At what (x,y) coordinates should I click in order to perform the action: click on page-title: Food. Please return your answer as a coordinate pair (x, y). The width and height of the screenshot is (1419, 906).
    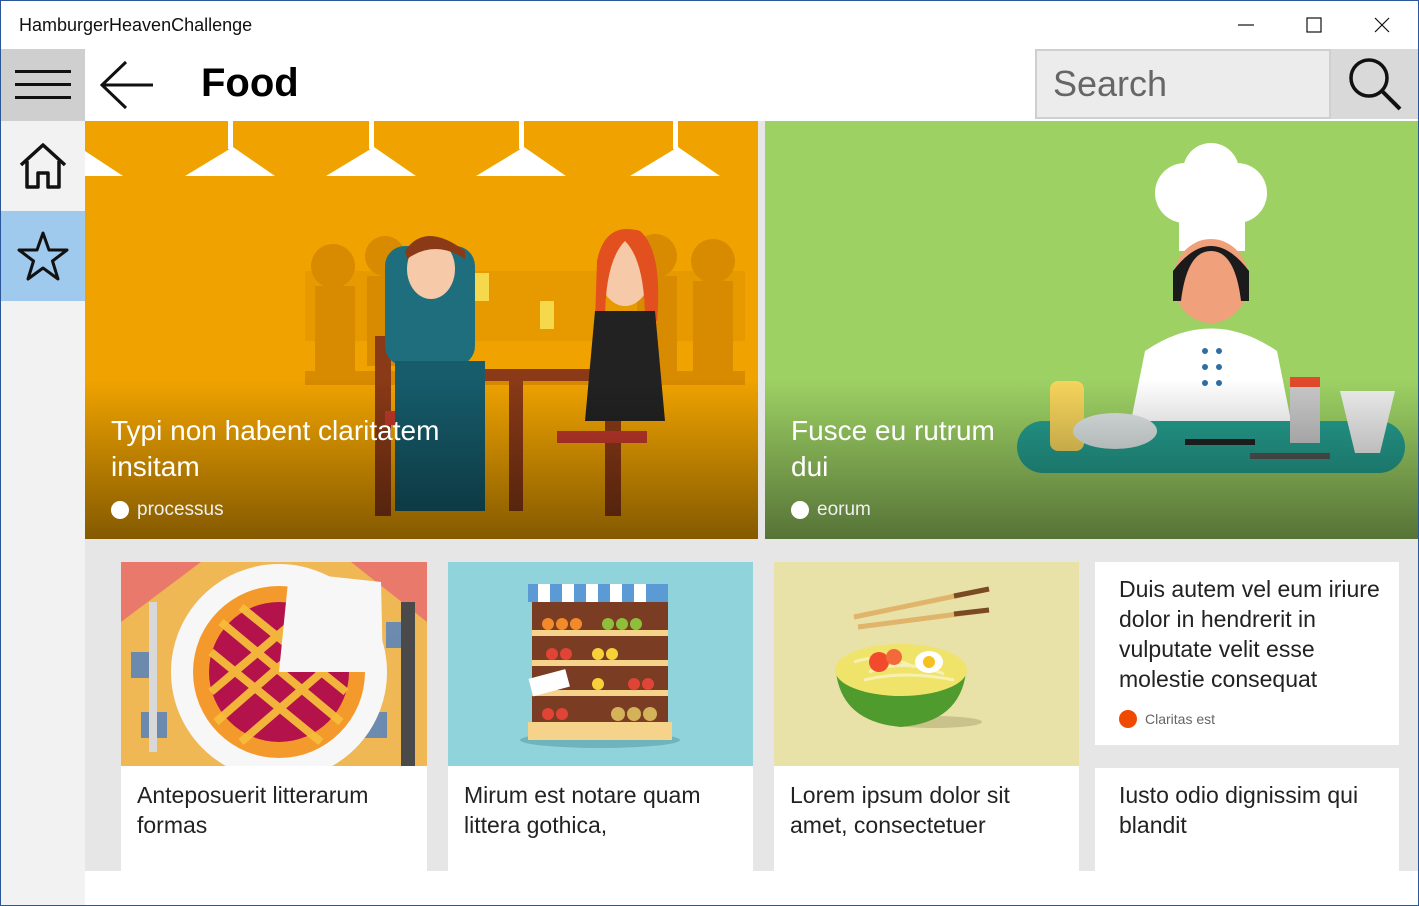
    Looking at the image, I should click on (250, 83).